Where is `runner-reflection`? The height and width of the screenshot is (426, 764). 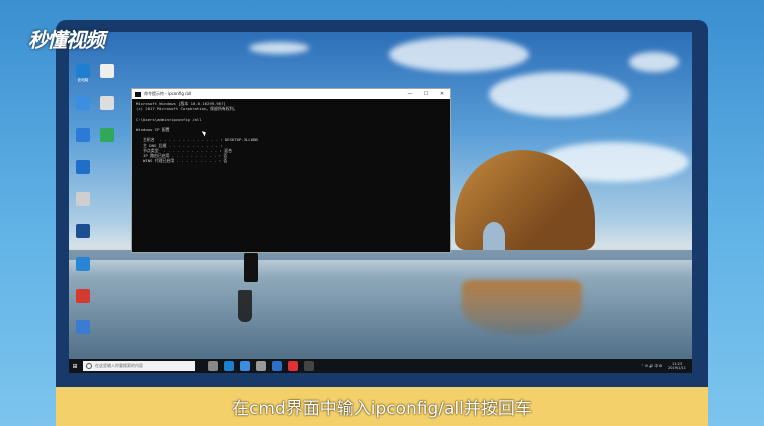
runner-reflection is located at coordinates (245, 306).